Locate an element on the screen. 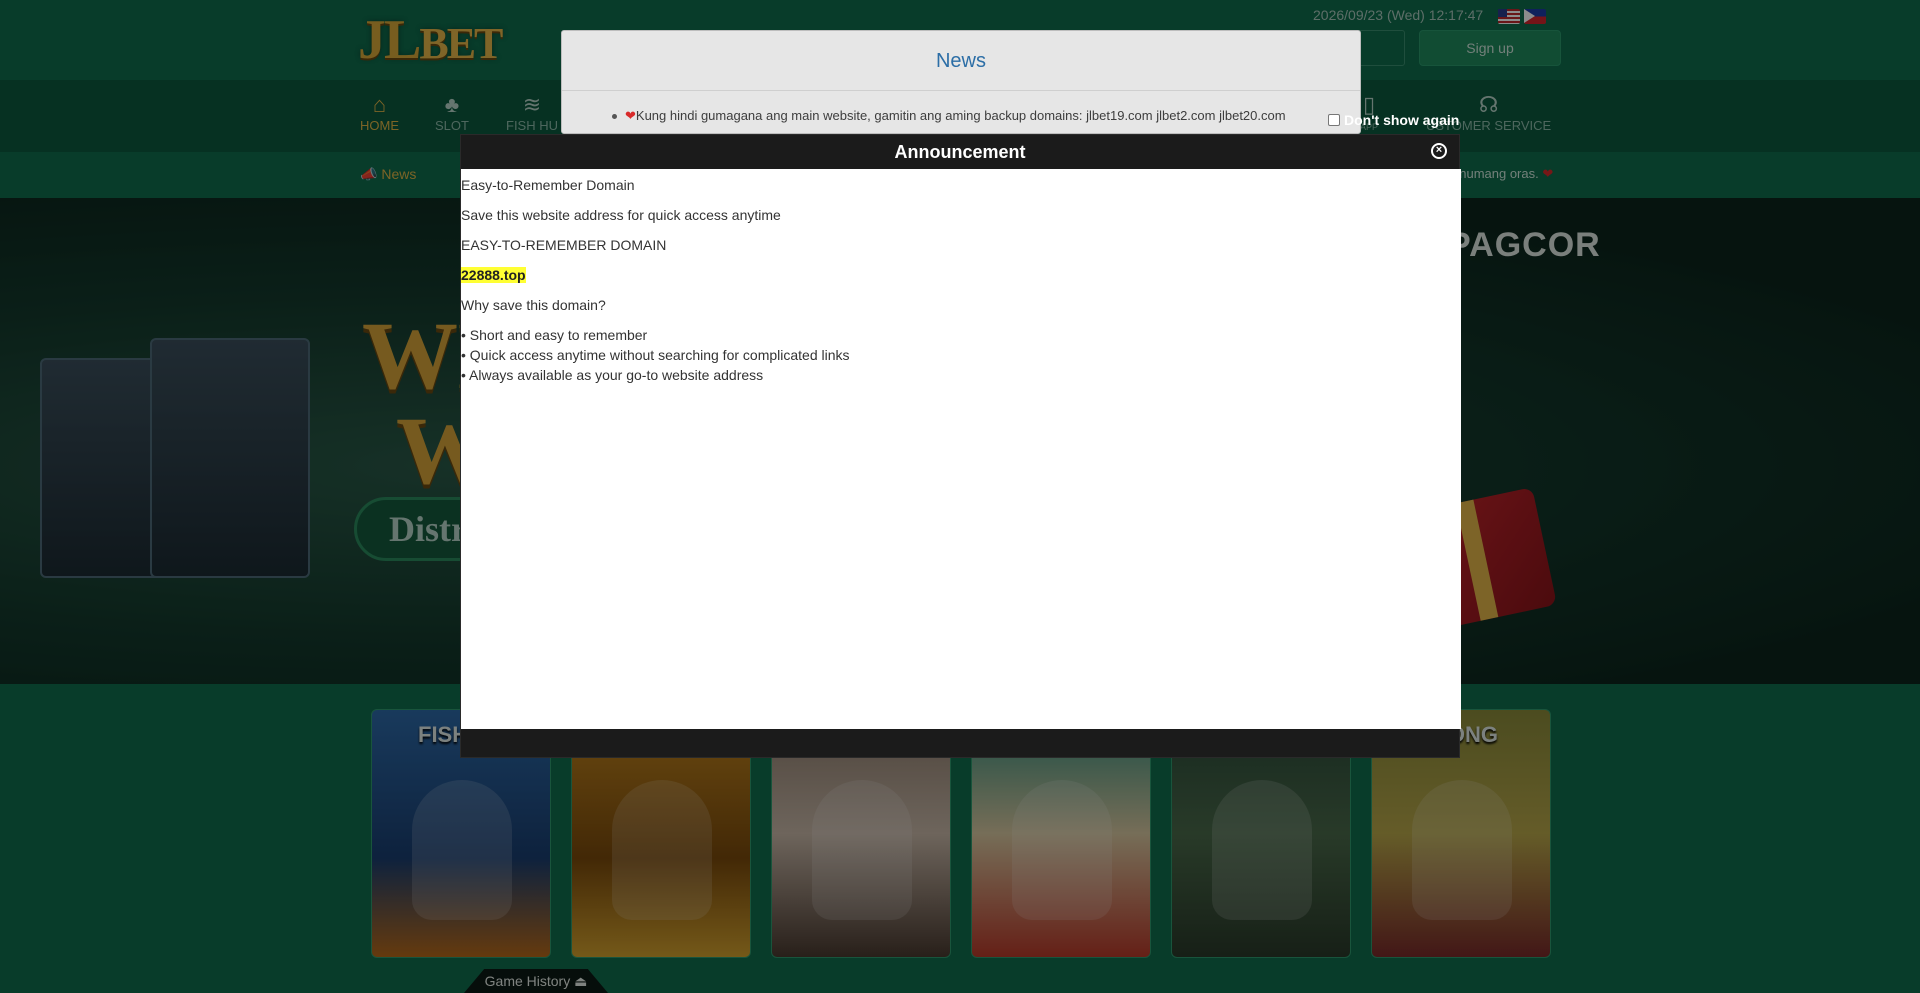  news-modal-title: News is located at coordinates (961, 61).